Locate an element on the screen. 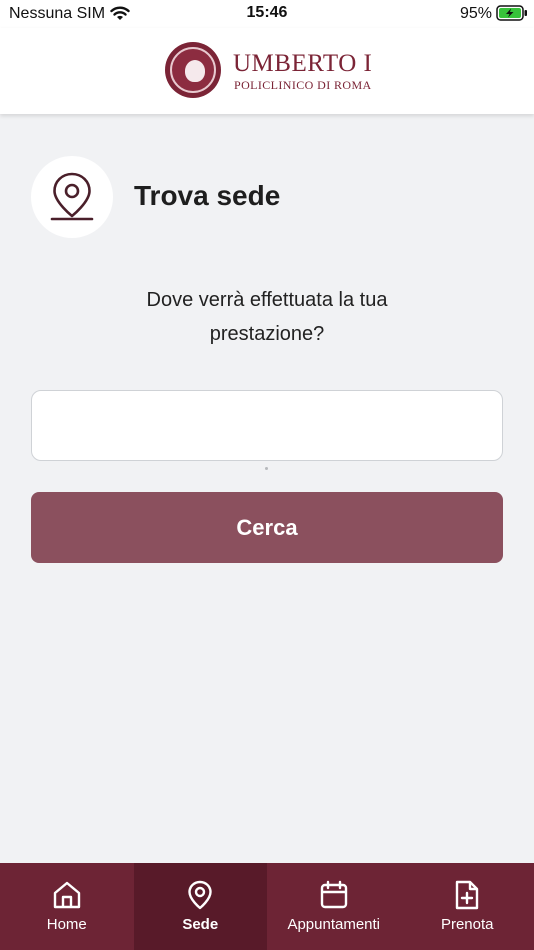 The image size is (534, 950). clock: 15:46 is located at coordinates (267, 12).